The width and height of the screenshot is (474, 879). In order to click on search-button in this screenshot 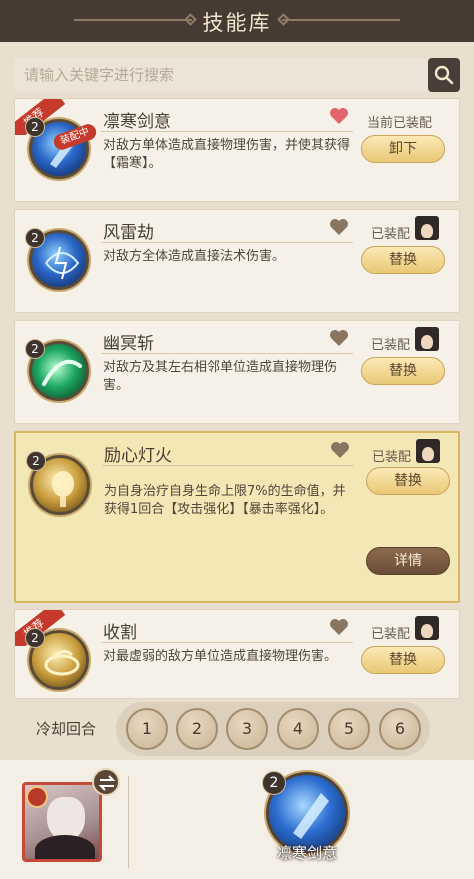, I will do `click(444, 75)`.